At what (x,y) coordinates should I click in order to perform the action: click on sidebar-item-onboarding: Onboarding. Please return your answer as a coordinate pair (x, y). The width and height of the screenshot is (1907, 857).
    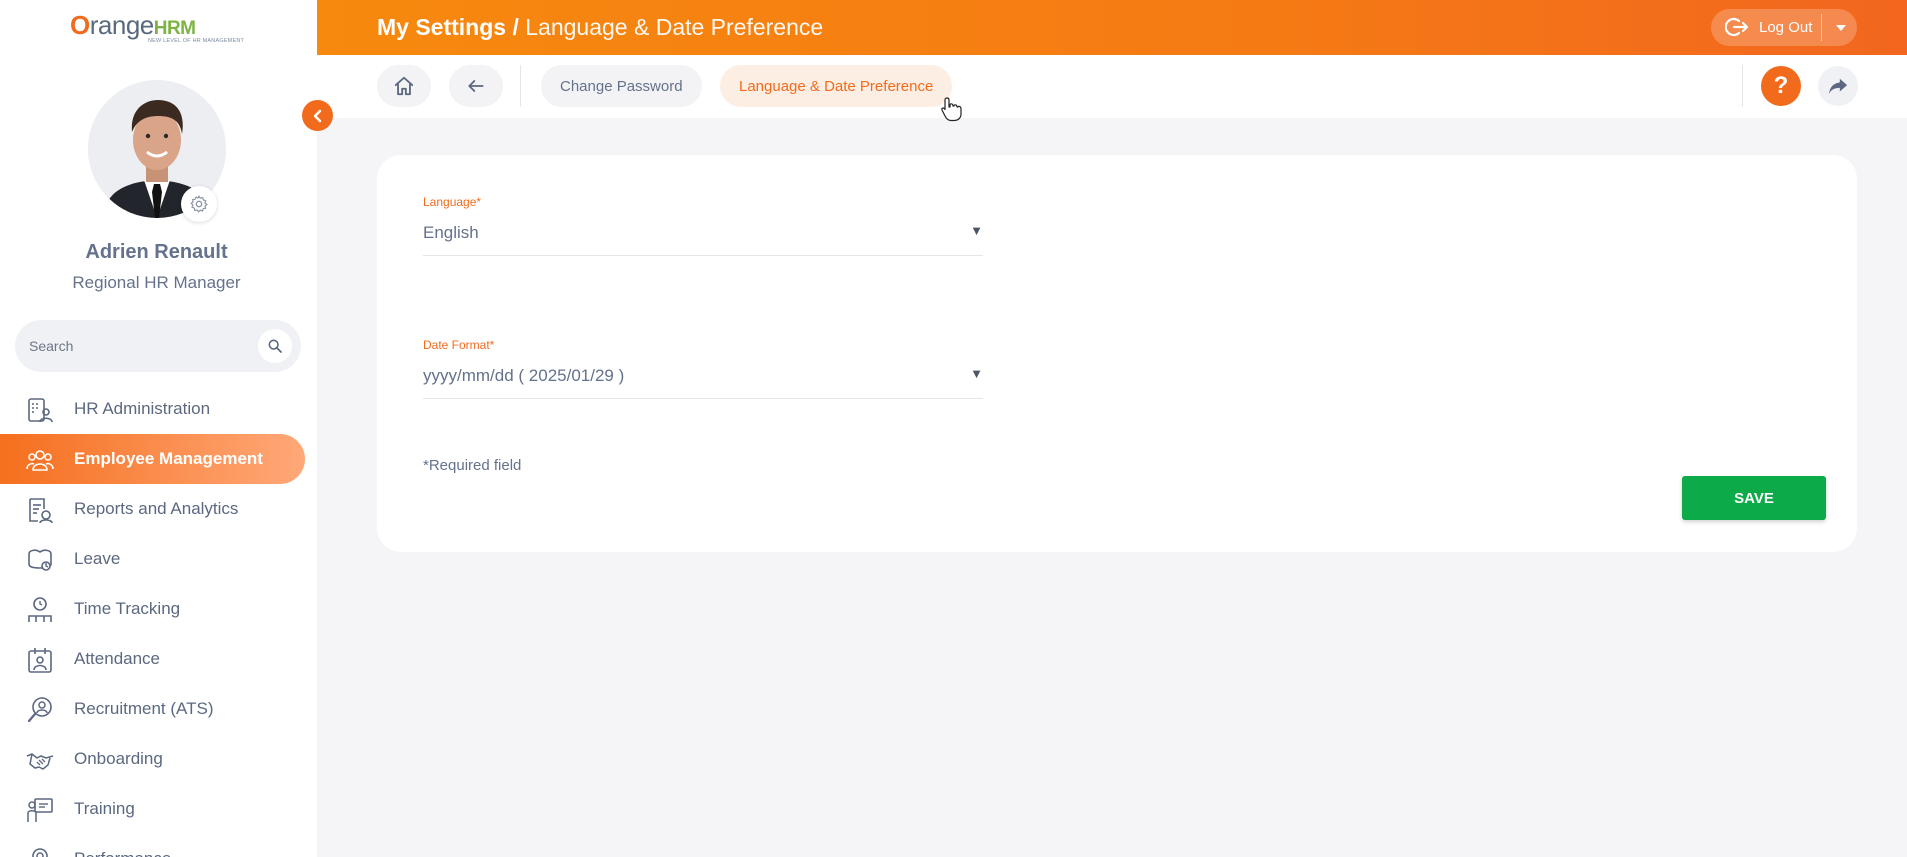
    Looking at the image, I should click on (152, 759).